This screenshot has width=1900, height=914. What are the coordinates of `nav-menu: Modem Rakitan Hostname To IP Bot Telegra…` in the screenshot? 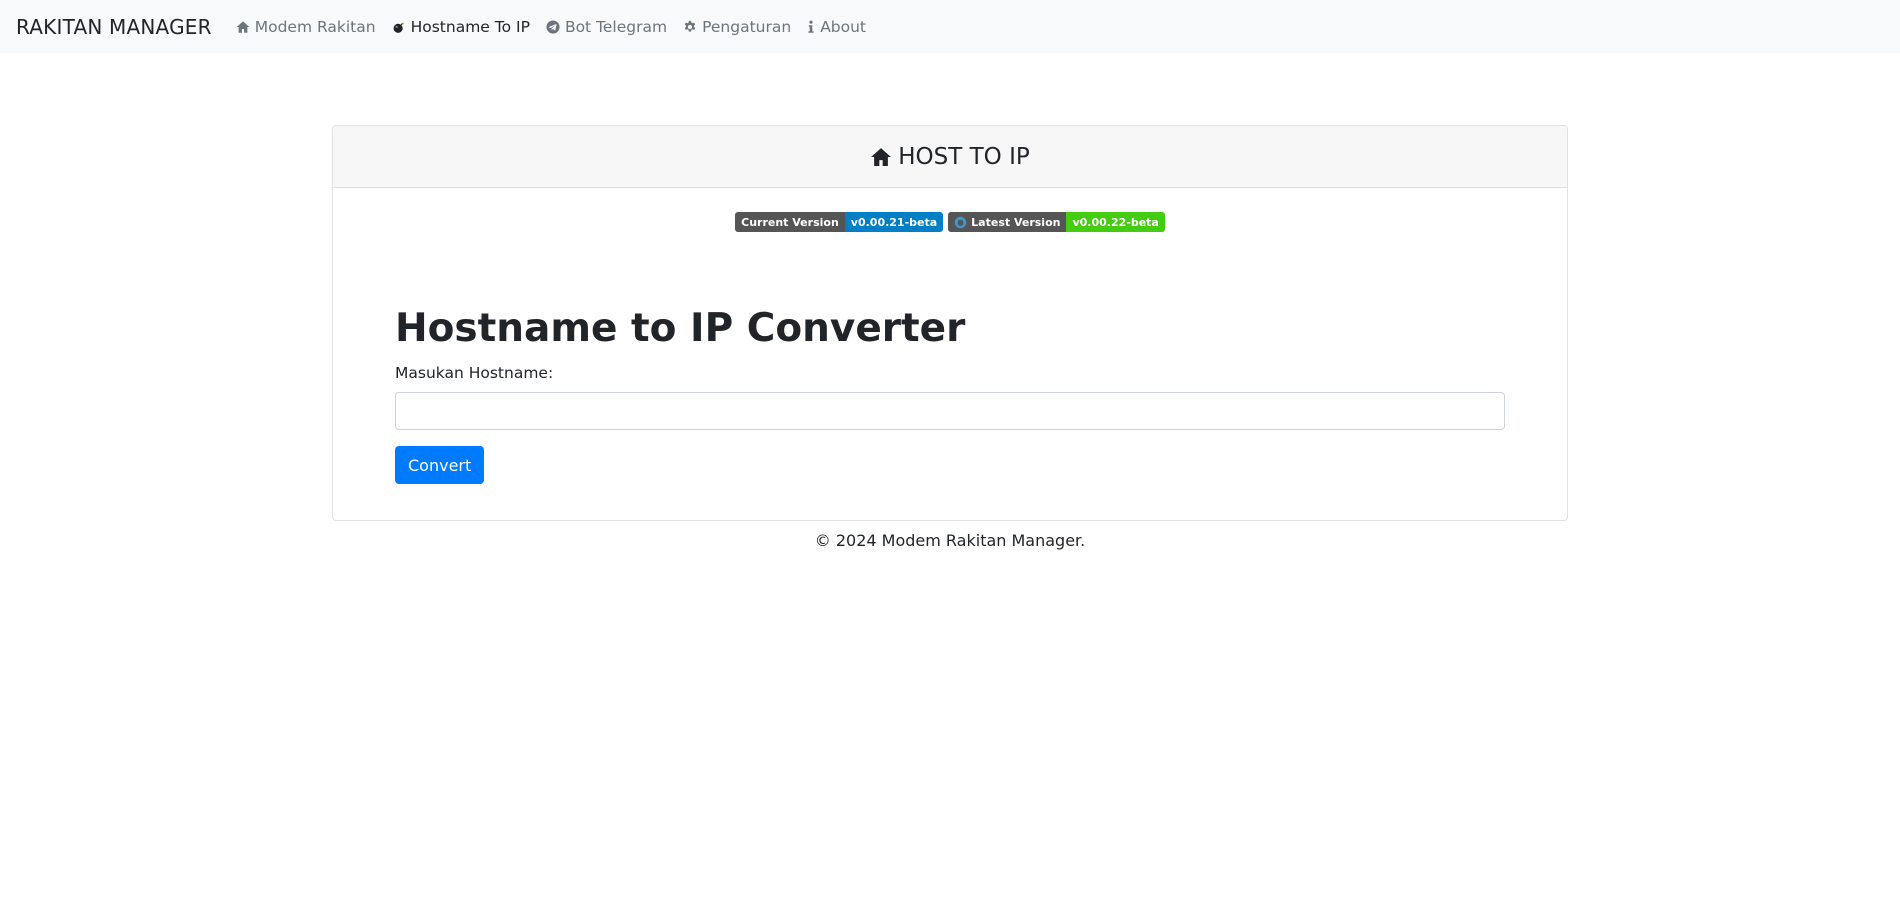 It's located at (559, 27).